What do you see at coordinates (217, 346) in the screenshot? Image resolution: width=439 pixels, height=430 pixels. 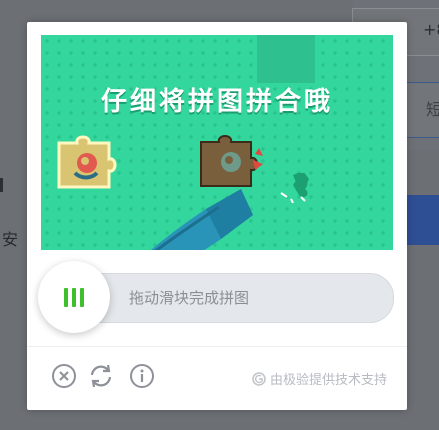 I see `footer-divider` at bounding box center [217, 346].